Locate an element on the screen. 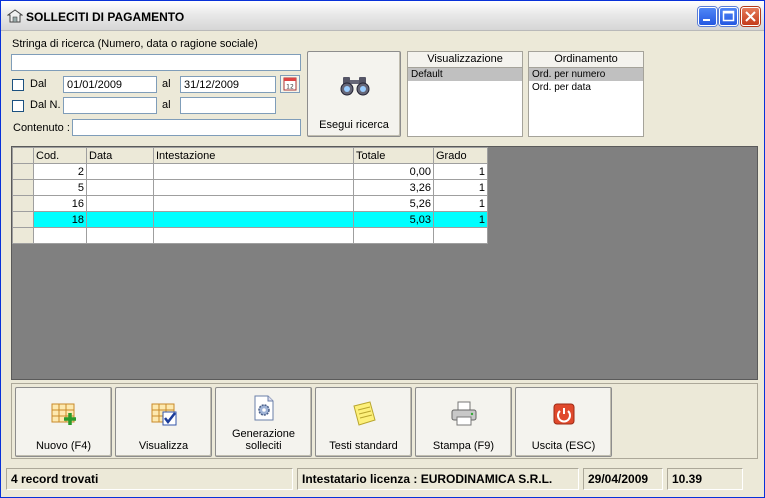  status-records: 4 record trovati is located at coordinates (149, 479).